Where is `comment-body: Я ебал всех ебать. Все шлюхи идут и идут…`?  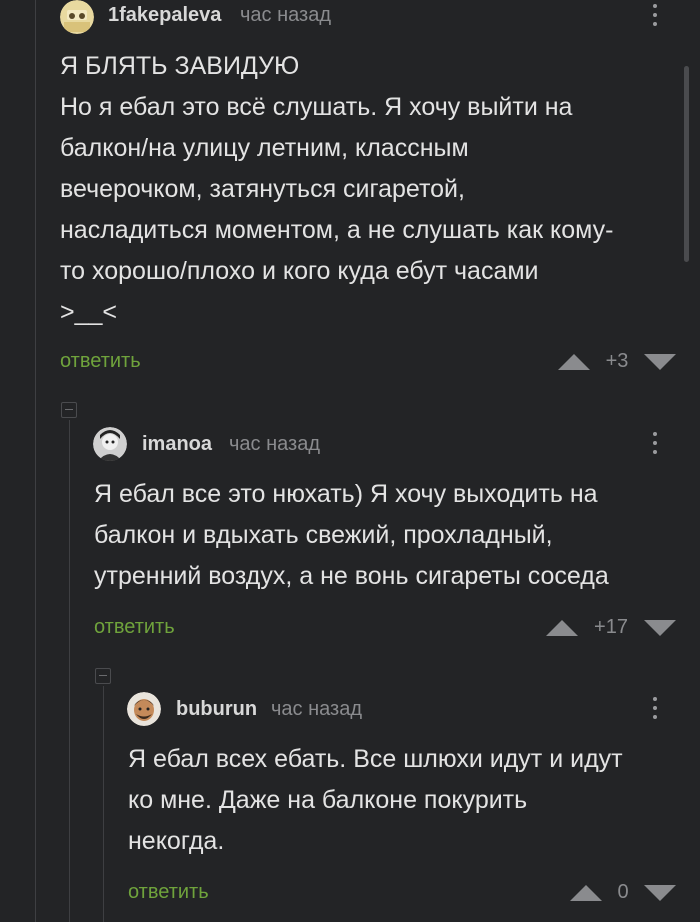
comment-body: Я ебал всех ебать. Все шлюхи идут и идут… is located at coordinates (375, 800).